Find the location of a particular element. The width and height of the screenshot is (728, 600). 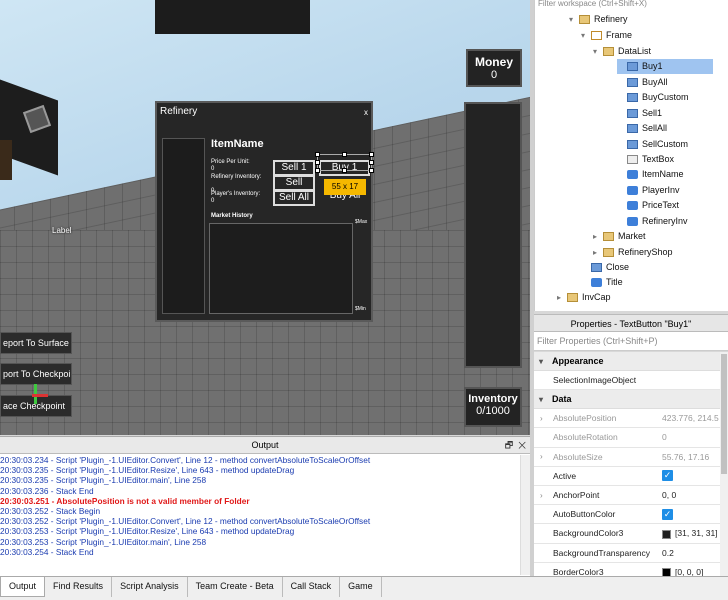

explorer-item-frame: ▾ Frame is located at coordinates (606, 35).